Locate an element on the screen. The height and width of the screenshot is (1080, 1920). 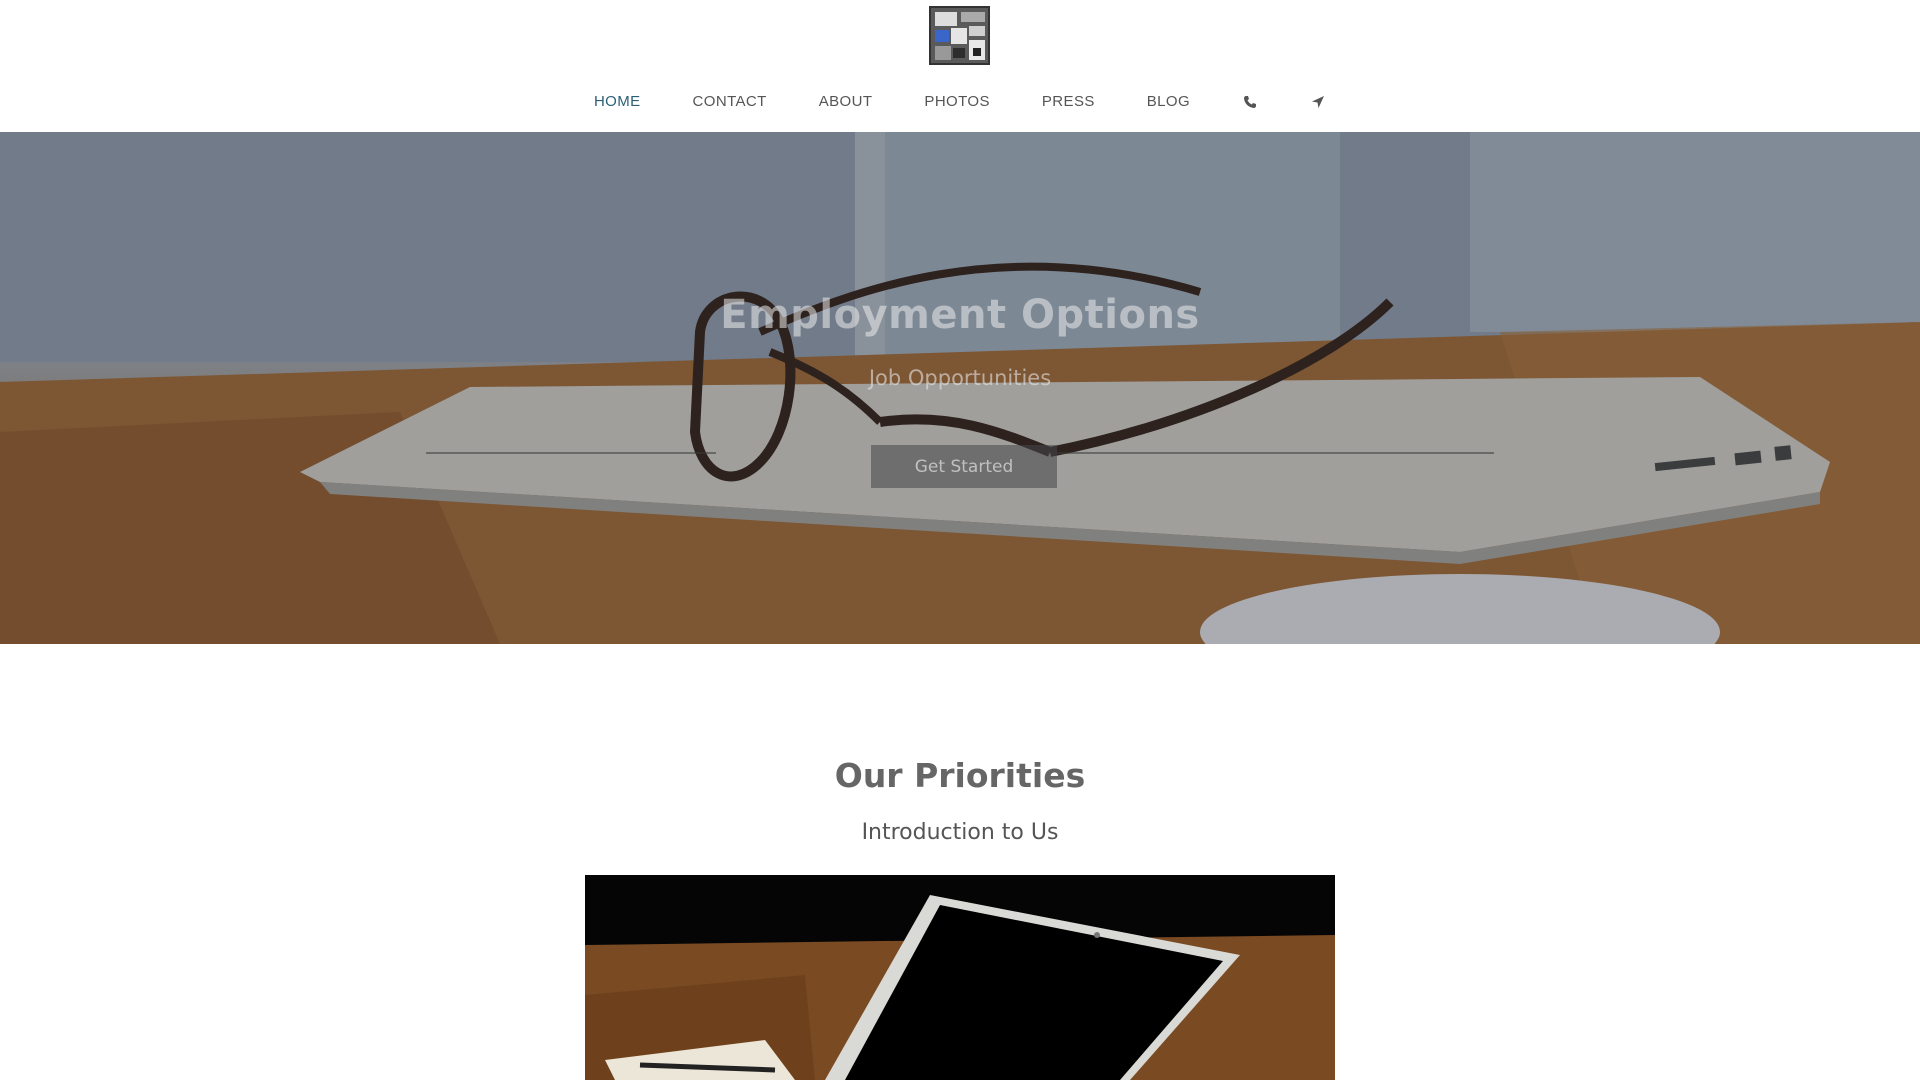
nav-item-phone is located at coordinates (1250, 100).